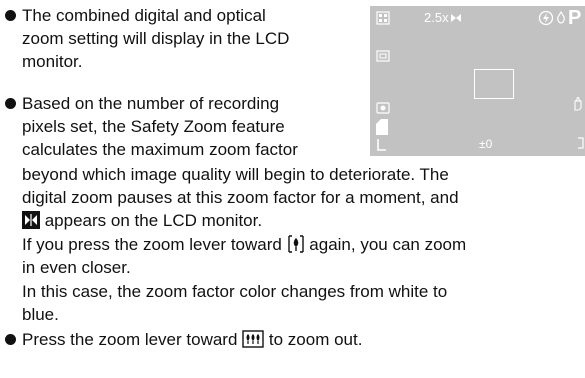  I want to click on color-note-line-2: blue., so click(40, 314).